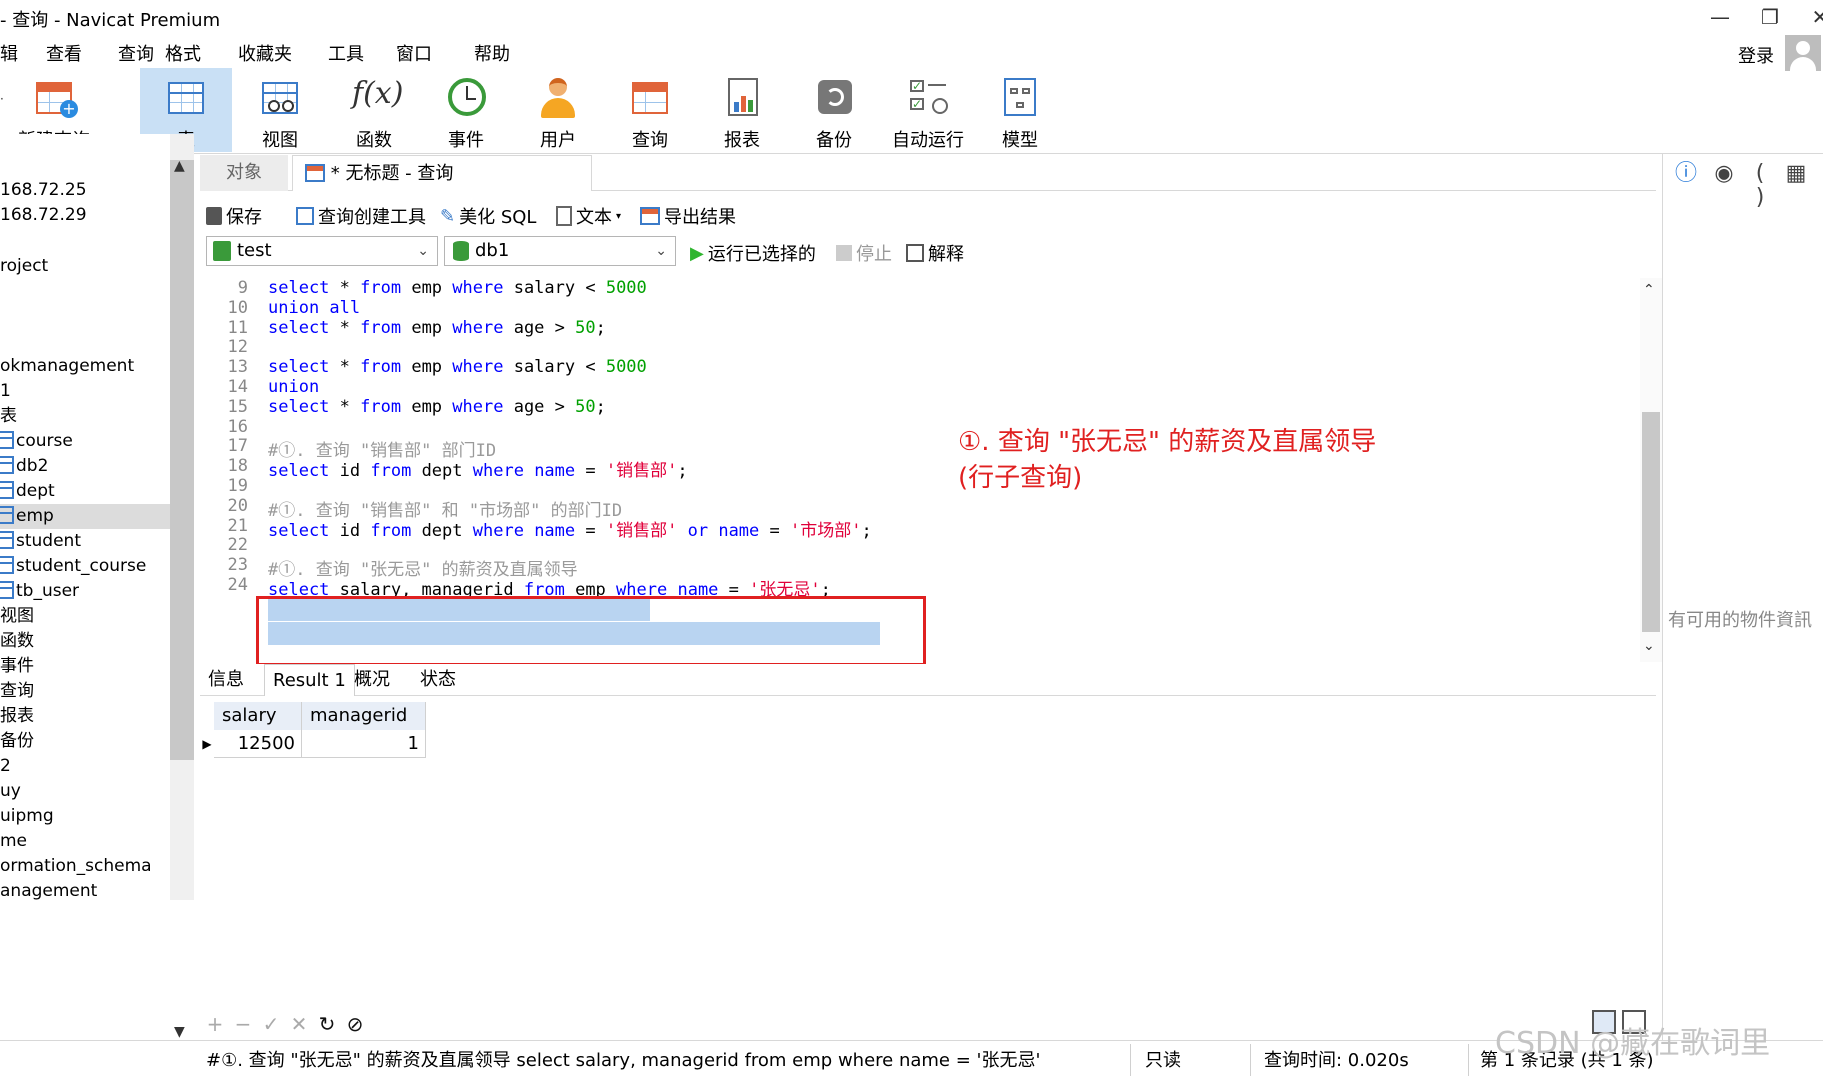 This screenshot has width=1823, height=1080. What do you see at coordinates (237, 427) in the screenshot?
I see `line-number: 16` at bounding box center [237, 427].